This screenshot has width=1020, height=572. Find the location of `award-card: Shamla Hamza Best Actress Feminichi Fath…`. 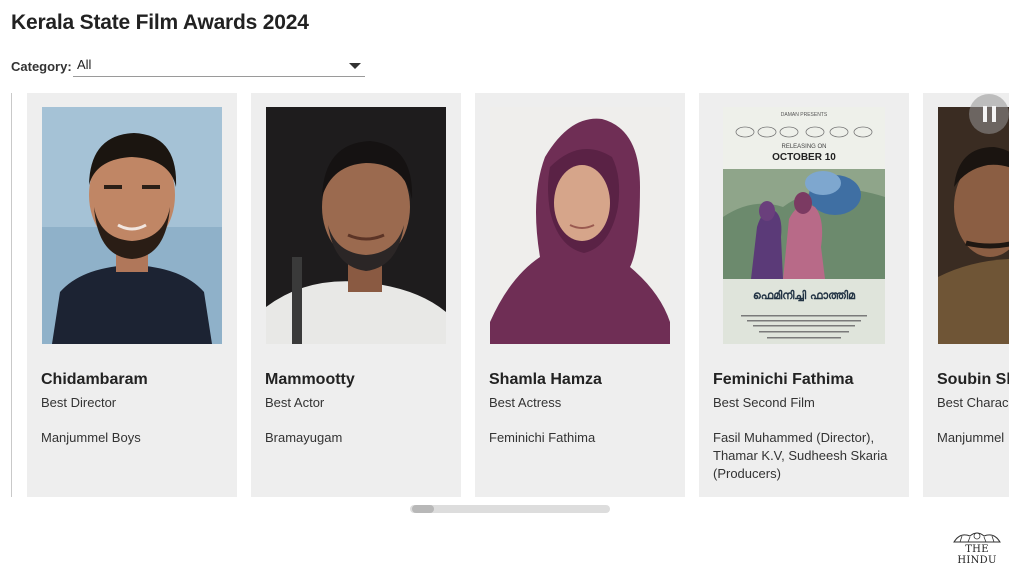

award-card: Shamla Hamza Best Actress Feminichi Fath… is located at coordinates (580, 295).